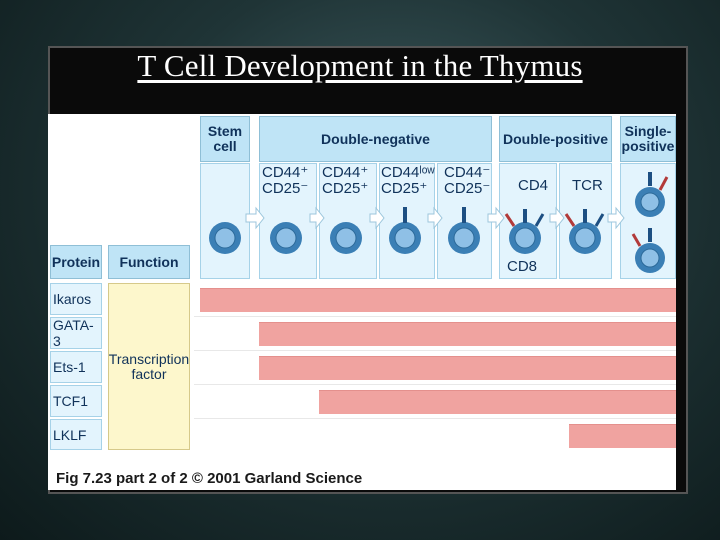  What do you see at coordinates (405, 230) in the screenshot?
I see `cell-dn3` at bounding box center [405, 230].